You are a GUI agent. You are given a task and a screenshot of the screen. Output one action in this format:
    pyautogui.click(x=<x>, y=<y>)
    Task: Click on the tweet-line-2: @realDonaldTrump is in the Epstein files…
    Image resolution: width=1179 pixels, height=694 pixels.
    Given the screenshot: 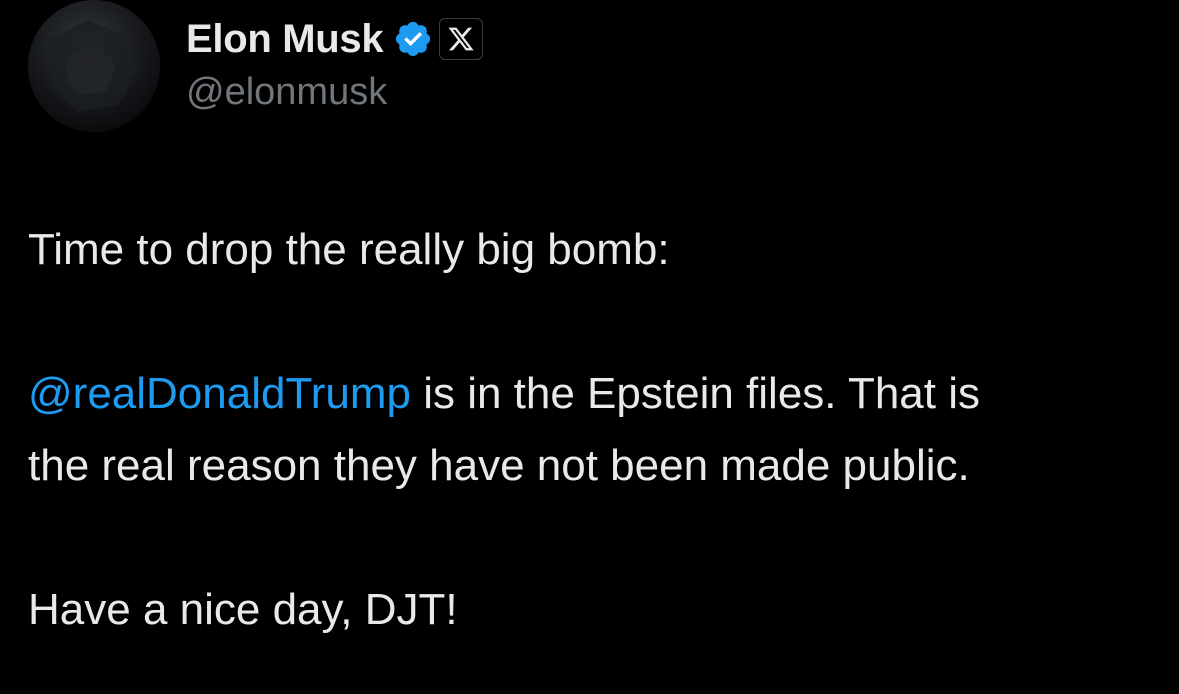 What is the action you would take?
    pyautogui.click(x=598, y=394)
    